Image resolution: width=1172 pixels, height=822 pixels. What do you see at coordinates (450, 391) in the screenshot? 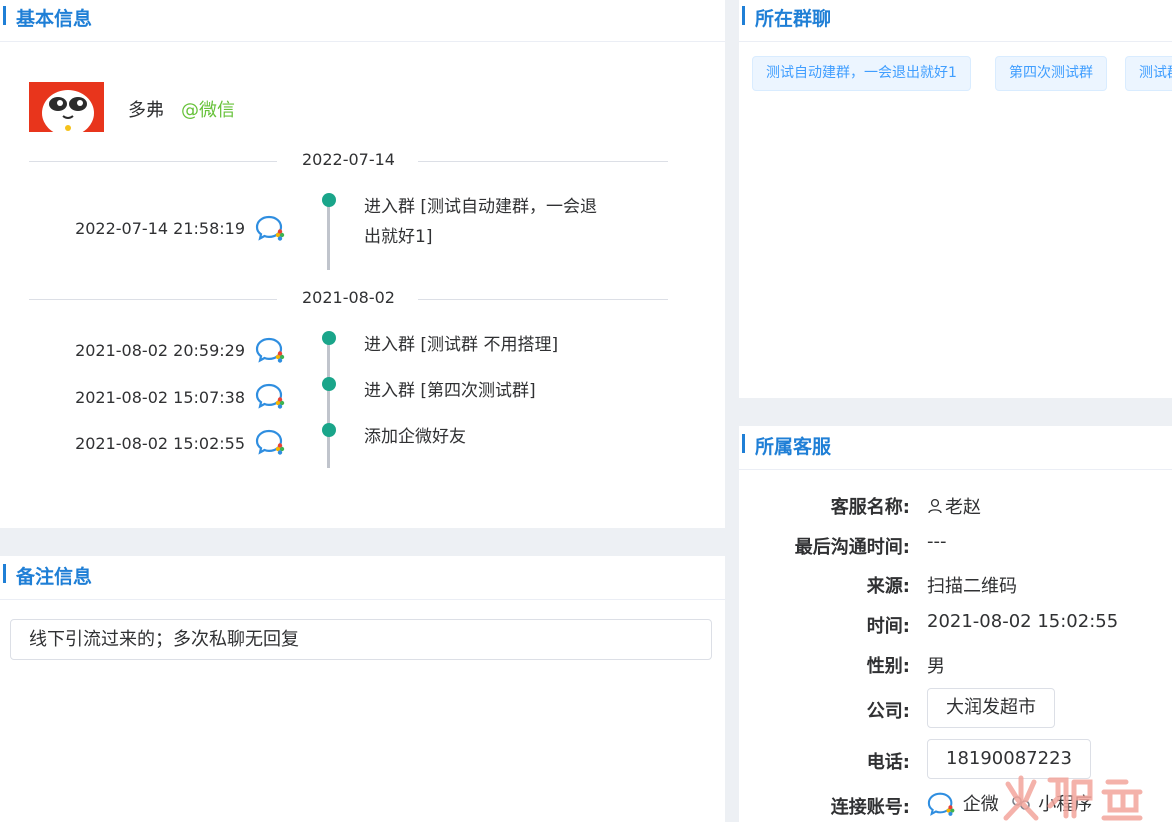
I see `event-text: 进入群 [第四次测试群]` at bounding box center [450, 391].